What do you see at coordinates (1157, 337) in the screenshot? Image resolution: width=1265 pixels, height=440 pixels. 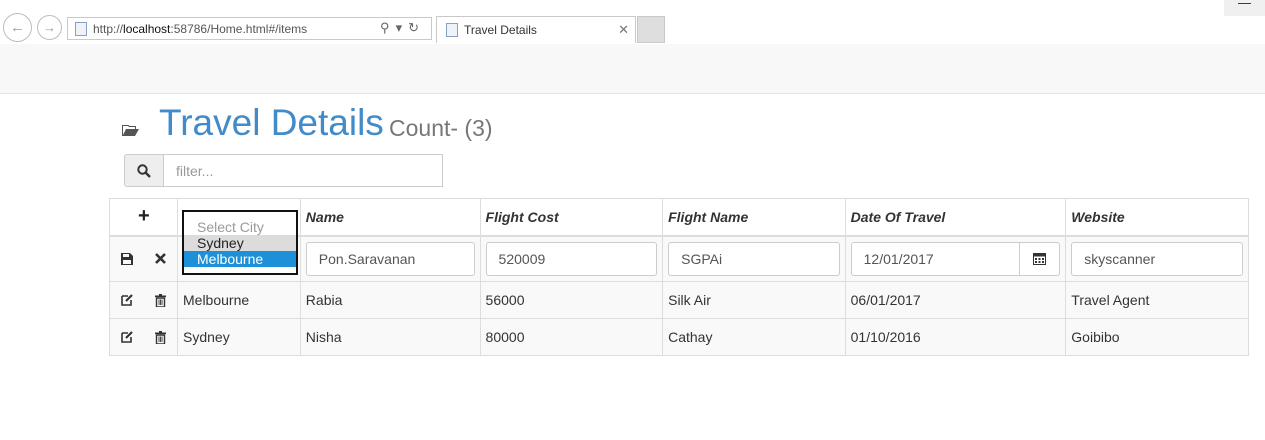 I see `cell-website: Goibibo` at bounding box center [1157, 337].